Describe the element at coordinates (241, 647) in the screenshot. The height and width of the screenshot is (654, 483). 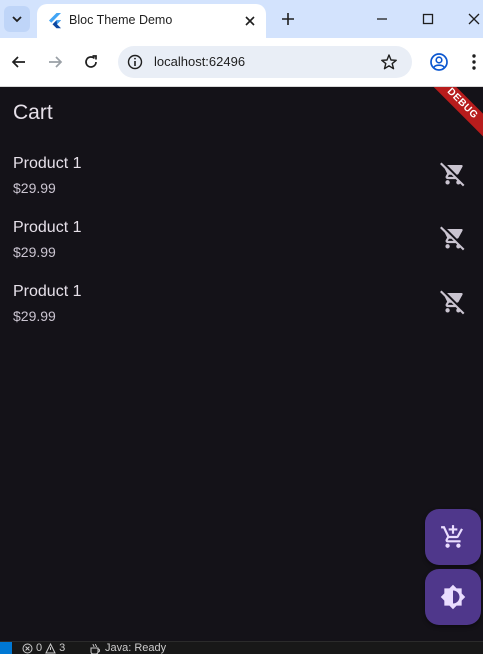
I see `ide-status-bar: 0 3 Java: Ready` at that location.